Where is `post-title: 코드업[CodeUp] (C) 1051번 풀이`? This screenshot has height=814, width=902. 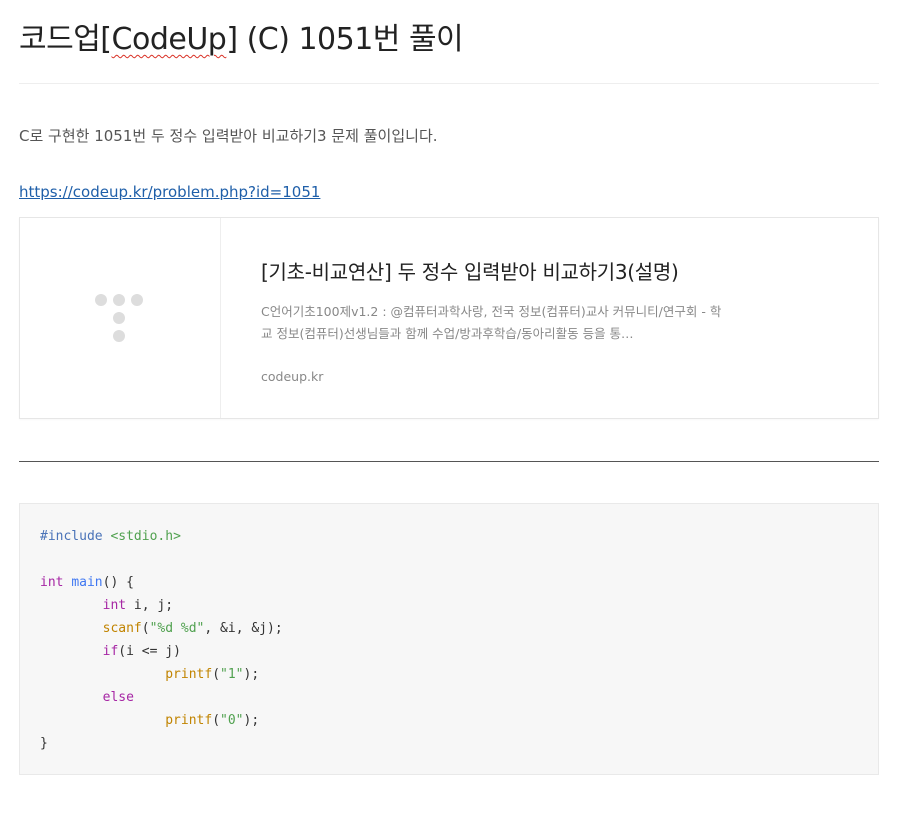
post-title: 코드업[CodeUp] (C) 1051번 풀이 is located at coordinates (241, 39).